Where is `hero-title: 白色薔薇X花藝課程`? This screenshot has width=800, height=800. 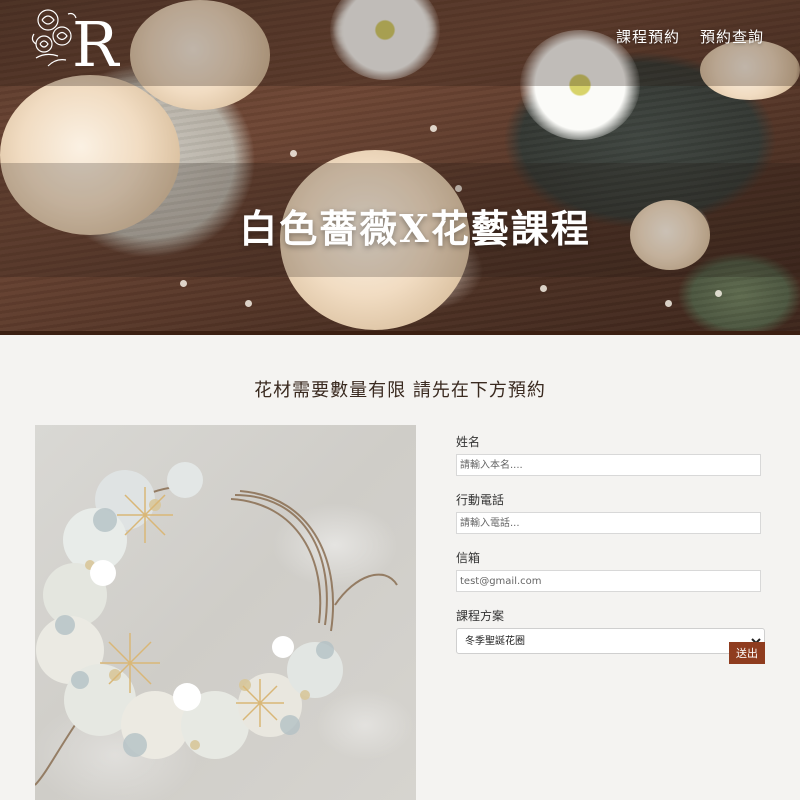 hero-title: 白色薔薇X花藝課程 is located at coordinates (415, 228).